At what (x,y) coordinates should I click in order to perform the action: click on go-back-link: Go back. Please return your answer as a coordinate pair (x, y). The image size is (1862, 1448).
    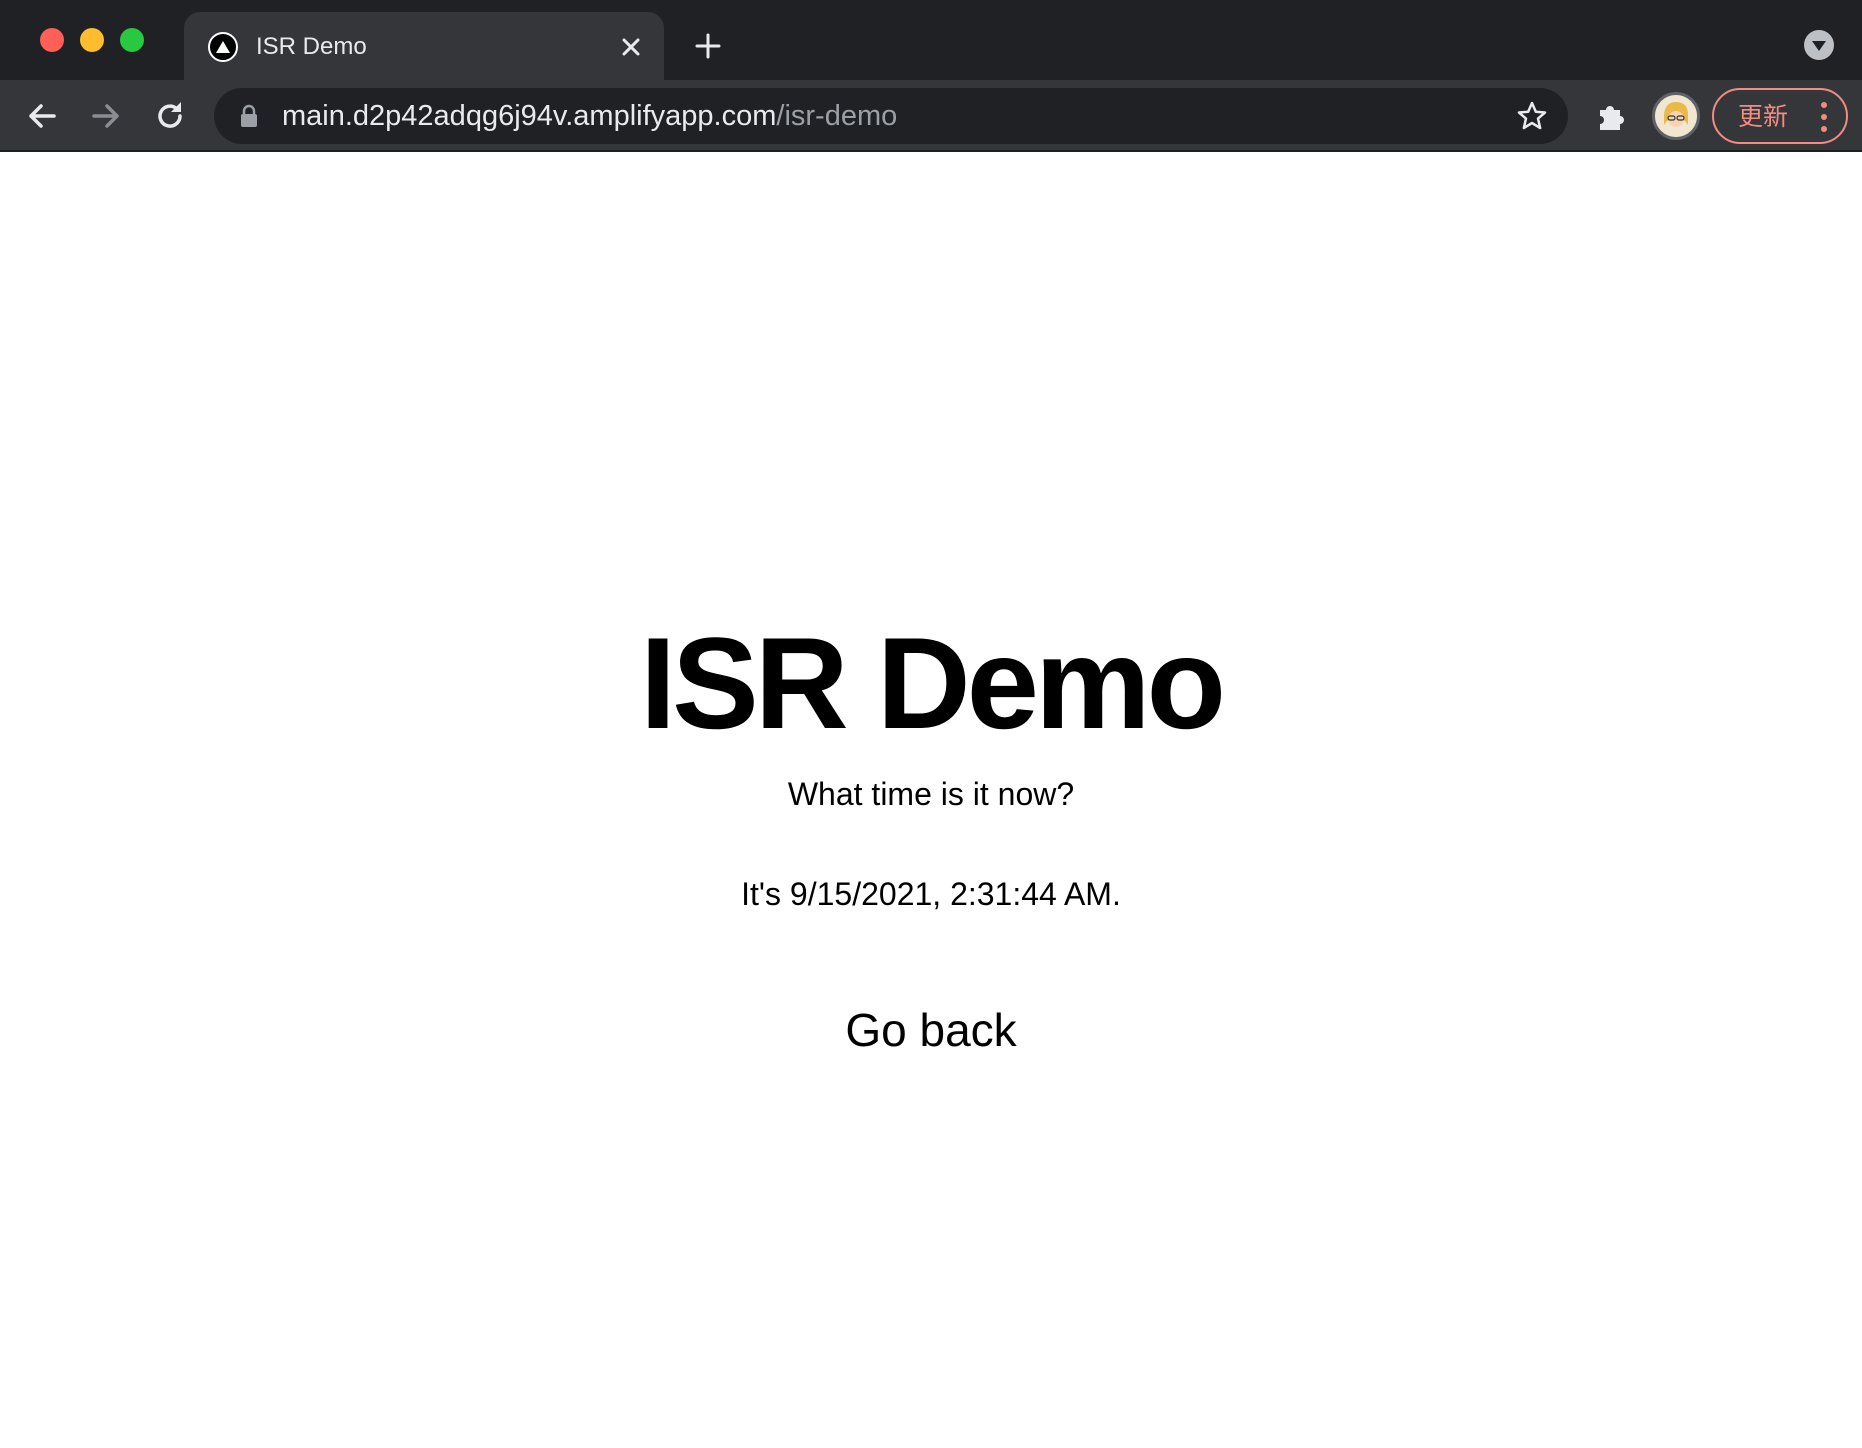
    Looking at the image, I should click on (930, 1030).